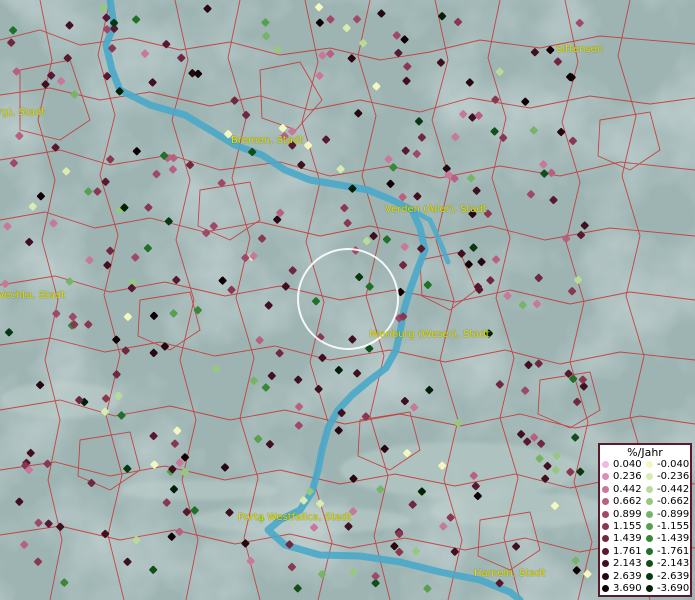  What do you see at coordinates (673, 477) in the screenshot?
I see `legend-value: -0.236` at bounding box center [673, 477].